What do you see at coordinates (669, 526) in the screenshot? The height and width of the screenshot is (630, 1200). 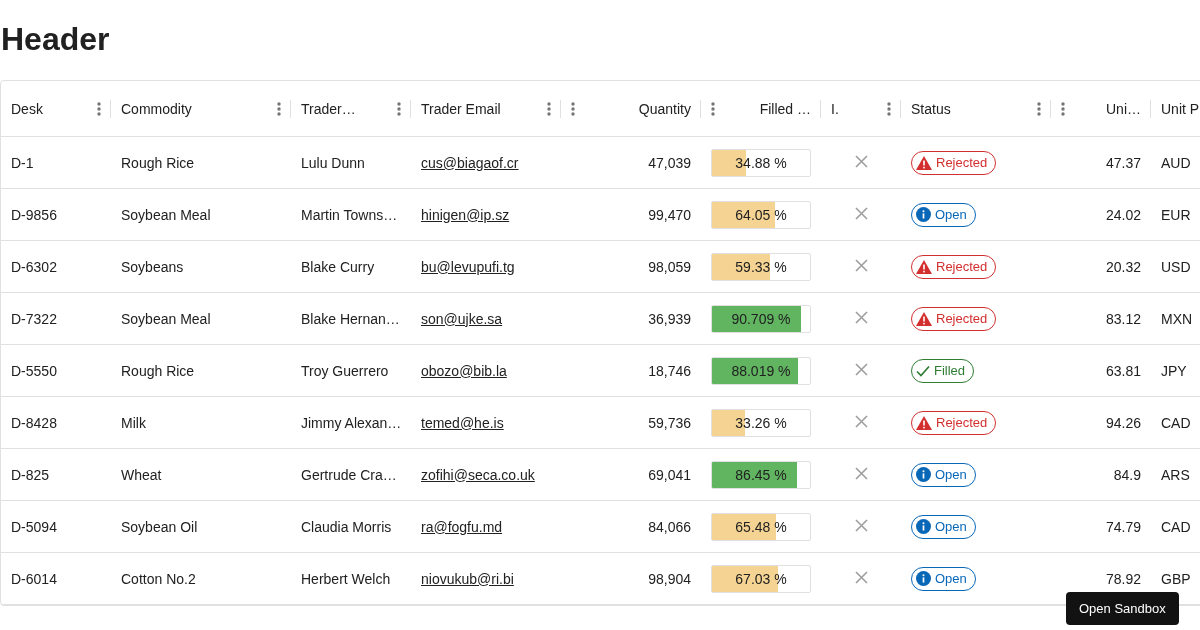 I see `quantity-cell-text: 84,066` at bounding box center [669, 526].